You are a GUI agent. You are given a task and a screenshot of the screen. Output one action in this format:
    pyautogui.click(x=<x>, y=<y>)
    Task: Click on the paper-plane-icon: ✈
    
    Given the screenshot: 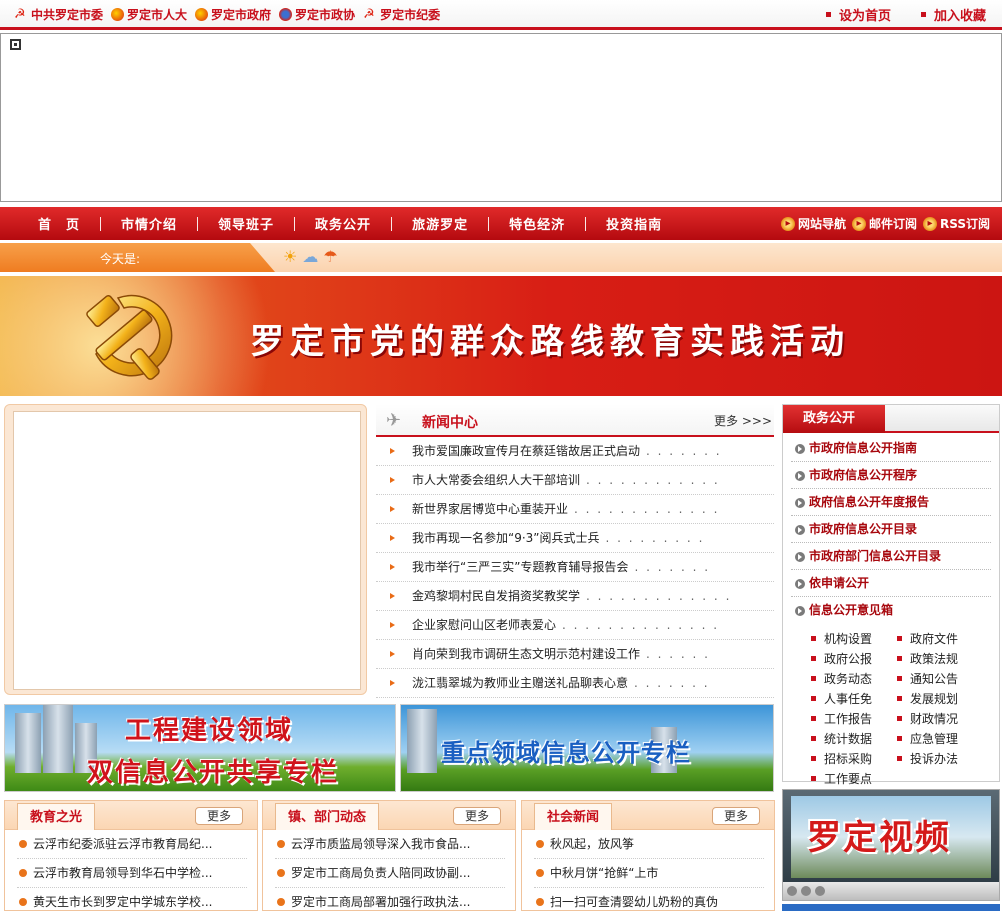 What is the action you would take?
    pyautogui.click(x=394, y=420)
    